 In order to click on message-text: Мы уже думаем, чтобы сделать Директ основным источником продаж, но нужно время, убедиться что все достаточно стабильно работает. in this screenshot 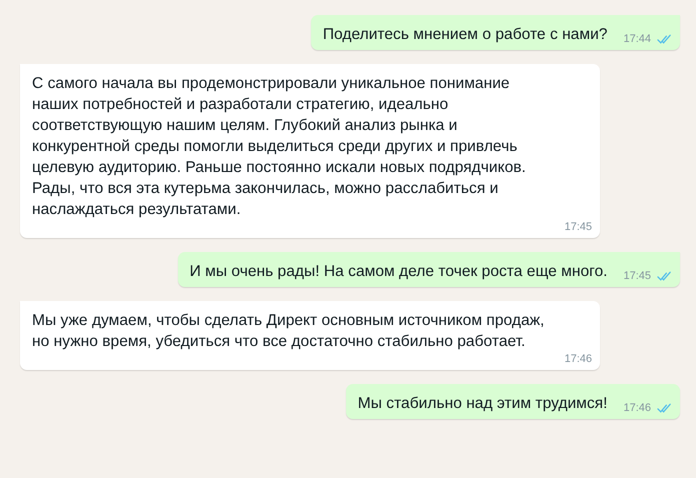, I will do `click(289, 331)`.